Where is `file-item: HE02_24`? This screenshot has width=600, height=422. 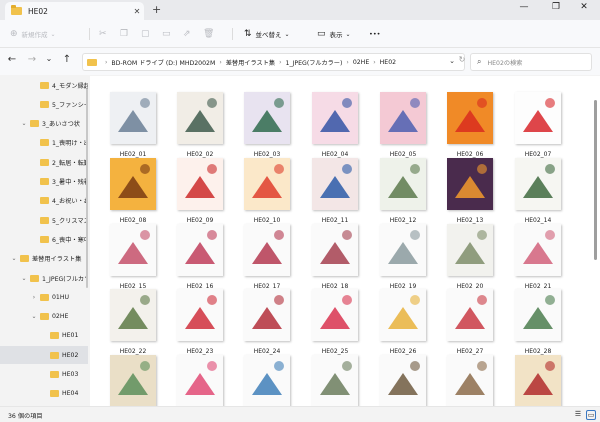 file-item: HE02_24 is located at coordinates (267, 323).